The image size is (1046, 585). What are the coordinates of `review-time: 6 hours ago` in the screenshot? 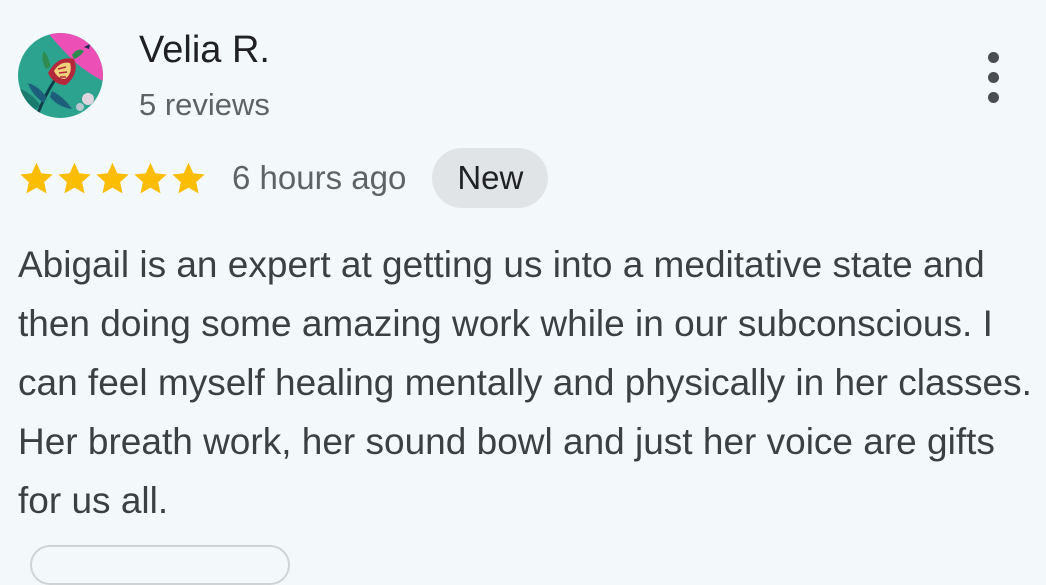 It's located at (319, 177).